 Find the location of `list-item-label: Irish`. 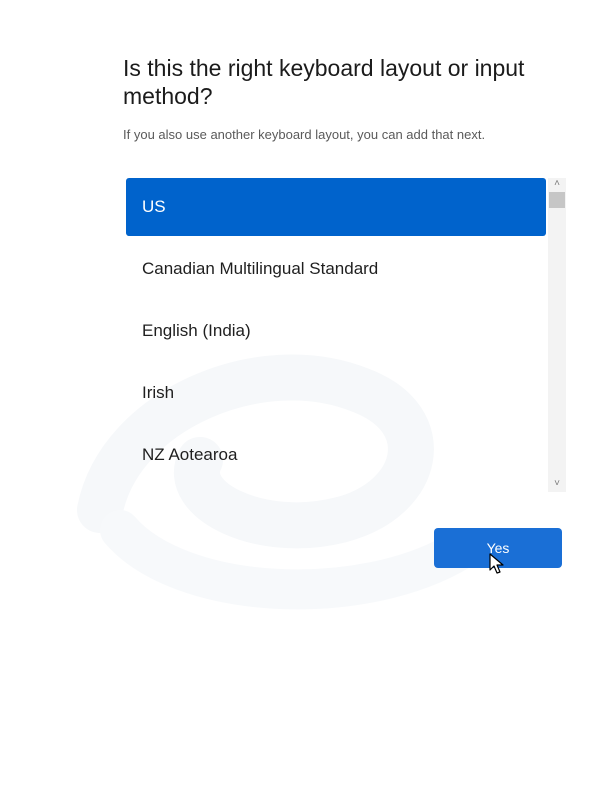

list-item-label: Irish is located at coordinates (158, 392).